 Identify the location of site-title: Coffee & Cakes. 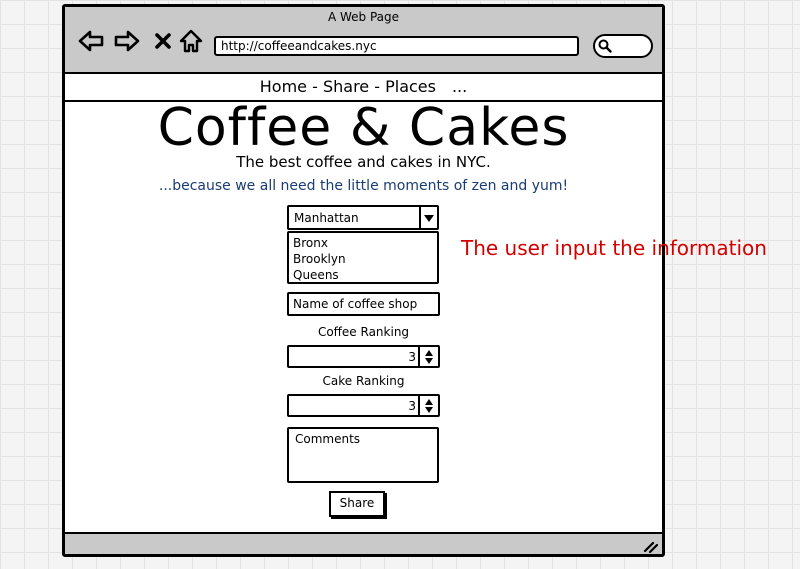
(363, 128).